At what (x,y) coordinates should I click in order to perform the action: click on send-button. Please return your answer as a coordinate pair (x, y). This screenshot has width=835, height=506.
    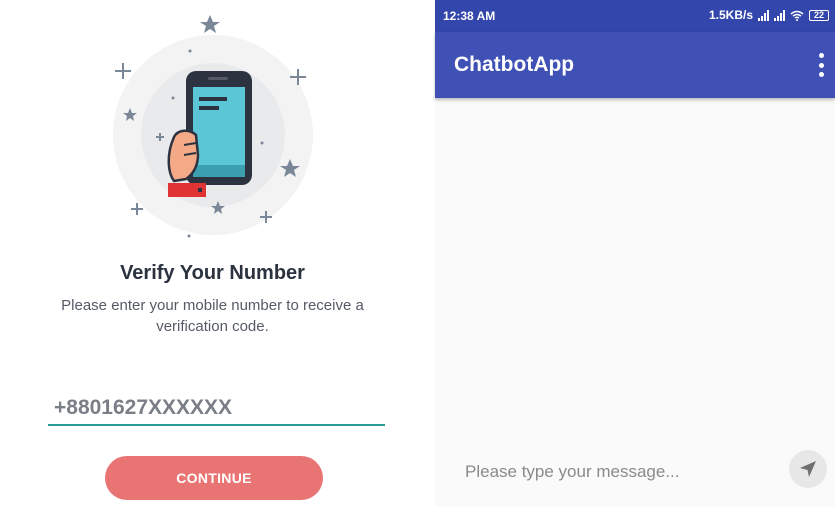
    Looking at the image, I should click on (808, 469).